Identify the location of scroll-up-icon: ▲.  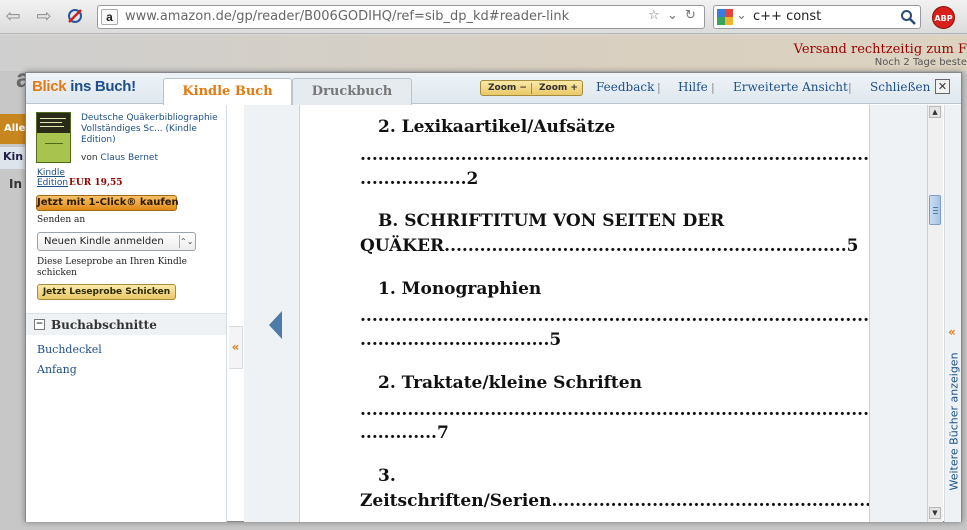
(935, 112).